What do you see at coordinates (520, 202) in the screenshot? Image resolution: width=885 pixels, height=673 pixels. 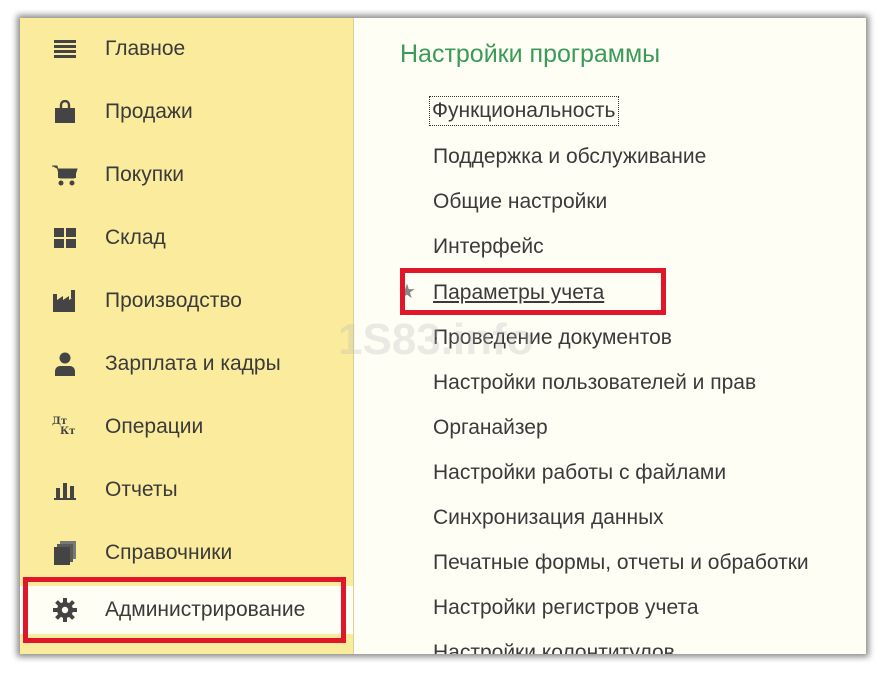 I see `link-general-settings: Общие настройки` at bounding box center [520, 202].